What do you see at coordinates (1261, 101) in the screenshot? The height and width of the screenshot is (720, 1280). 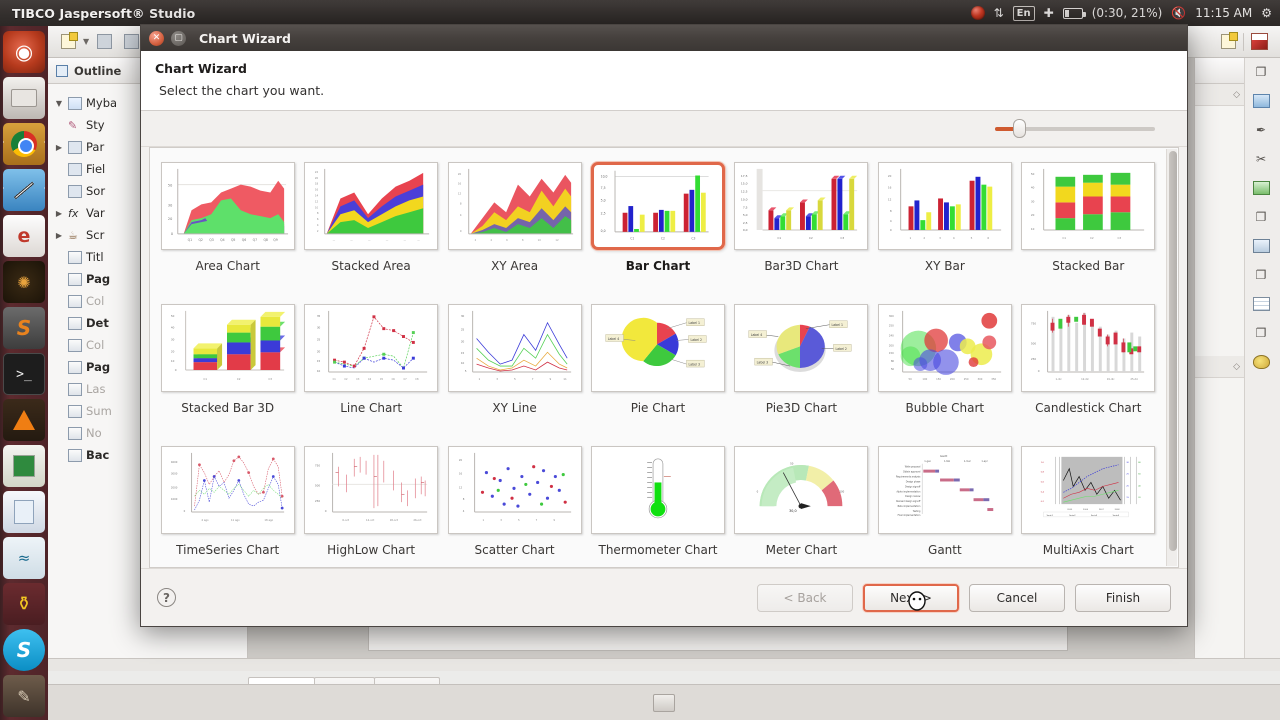 I see `frame-icon` at bounding box center [1261, 101].